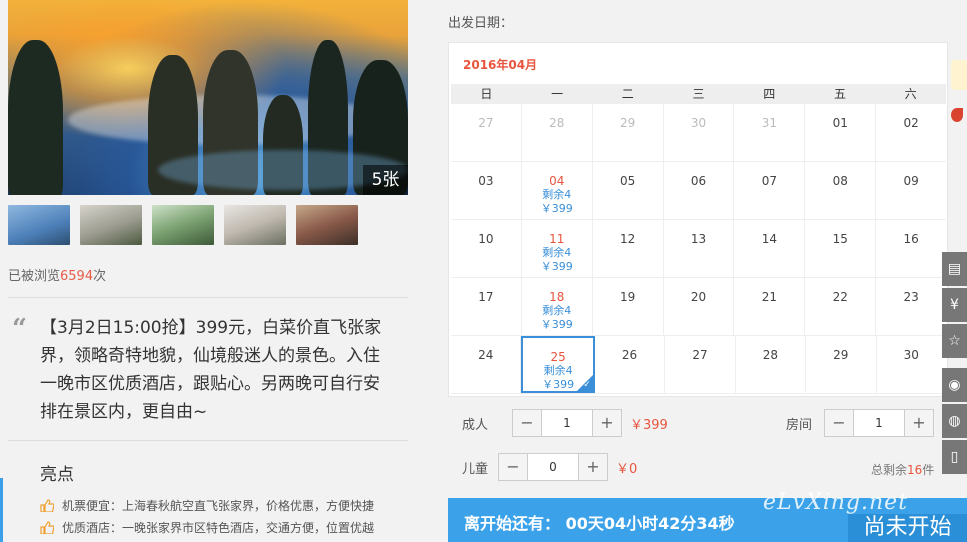  Describe the element at coordinates (486, 94) in the screenshot. I see `weekday-label: 日` at that location.